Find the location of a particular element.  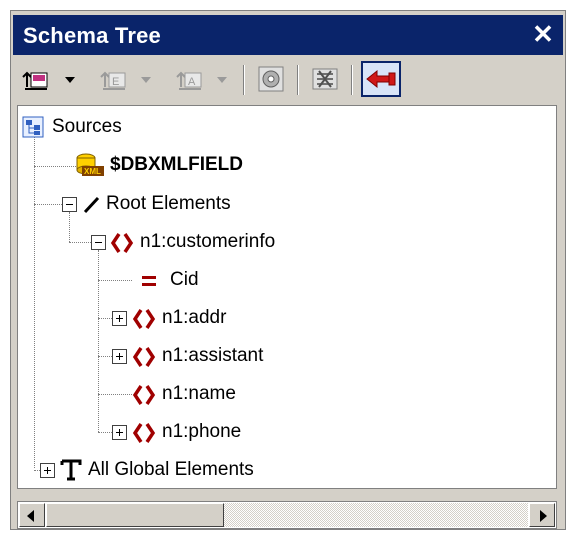

xml-database-icon: XML is located at coordinates (90, 164).